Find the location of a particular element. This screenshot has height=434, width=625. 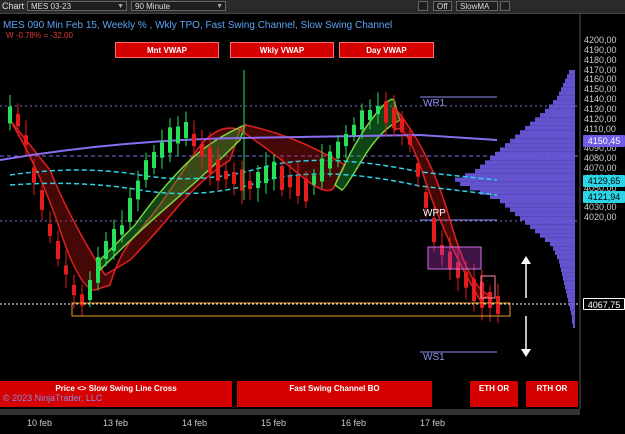

price-tick-label: 4180,00 is located at coordinates (600, 59).